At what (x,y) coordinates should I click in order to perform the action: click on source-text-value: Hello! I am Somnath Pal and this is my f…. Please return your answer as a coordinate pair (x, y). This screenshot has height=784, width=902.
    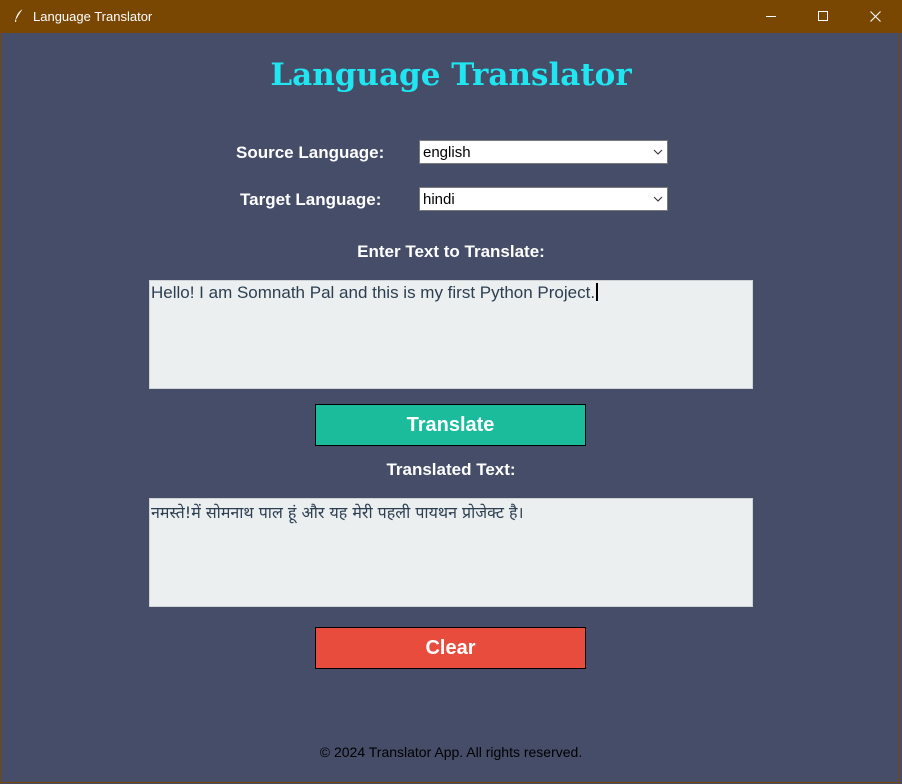
    Looking at the image, I should click on (373, 292).